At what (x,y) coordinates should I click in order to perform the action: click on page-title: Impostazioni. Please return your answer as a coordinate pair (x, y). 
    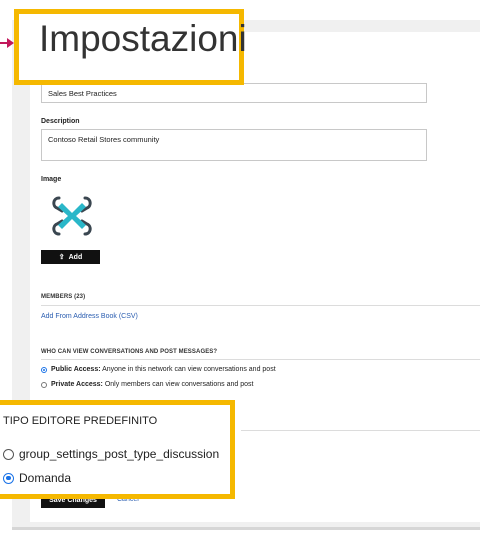
    Looking at the image, I should click on (143, 38).